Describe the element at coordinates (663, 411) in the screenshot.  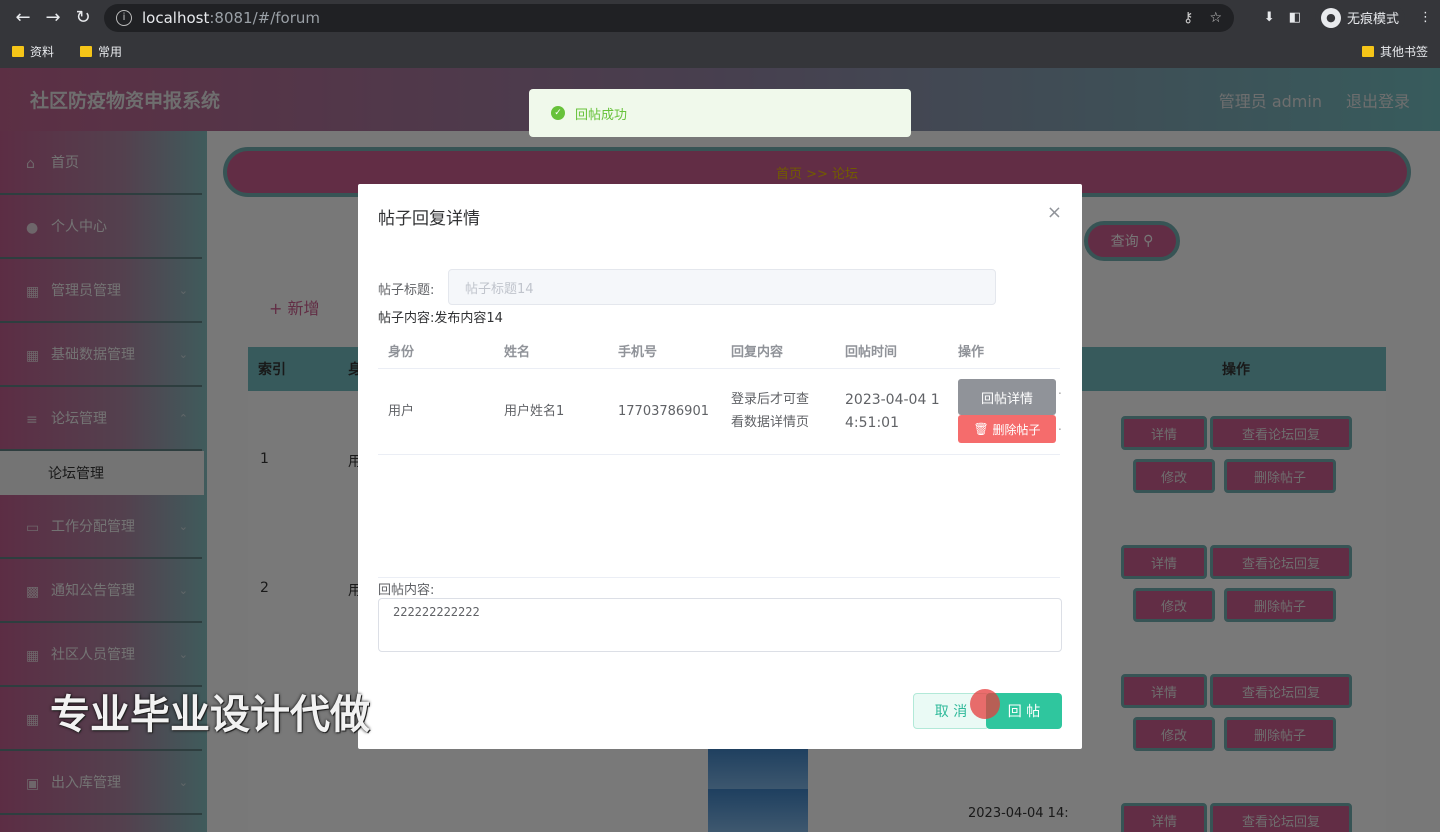
I see `cell-phone: 17703786901` at that location.